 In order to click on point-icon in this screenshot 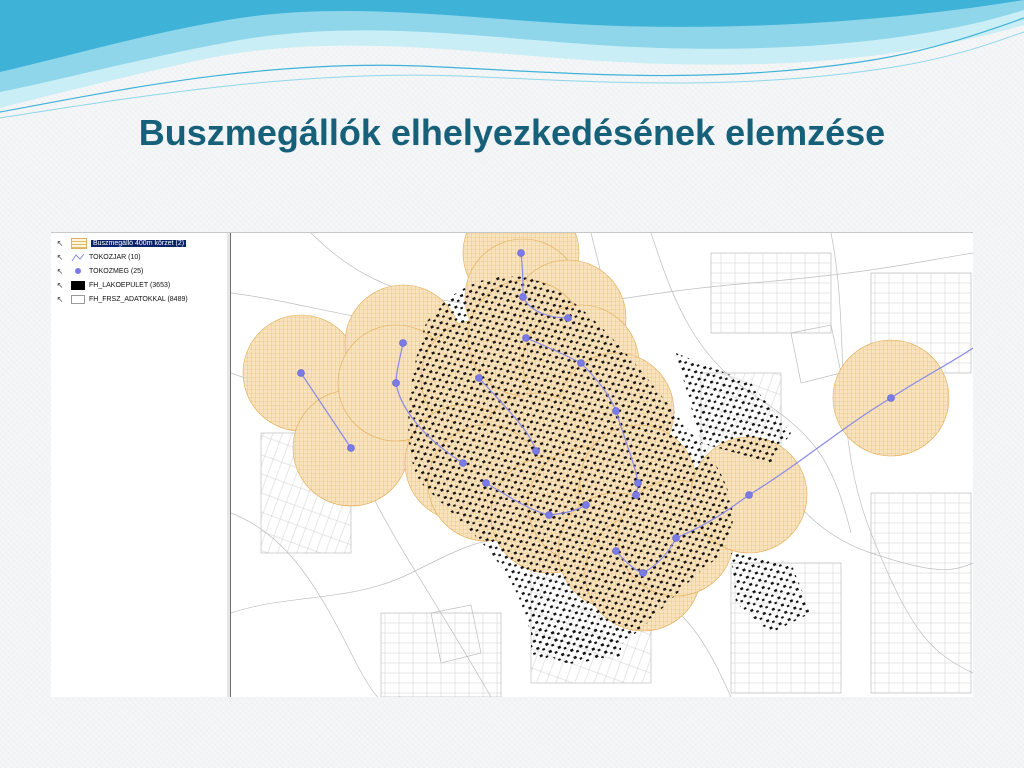, I will do `click(78, 271)`.